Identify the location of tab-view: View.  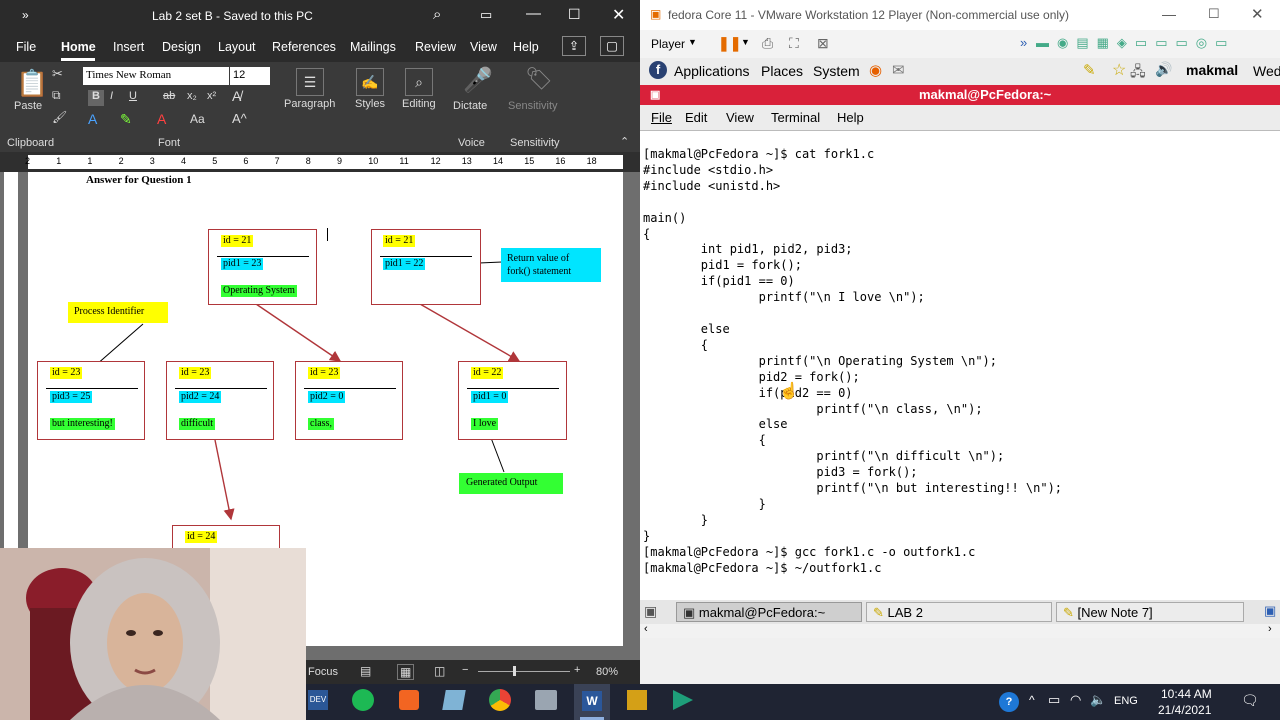
(483, 47).